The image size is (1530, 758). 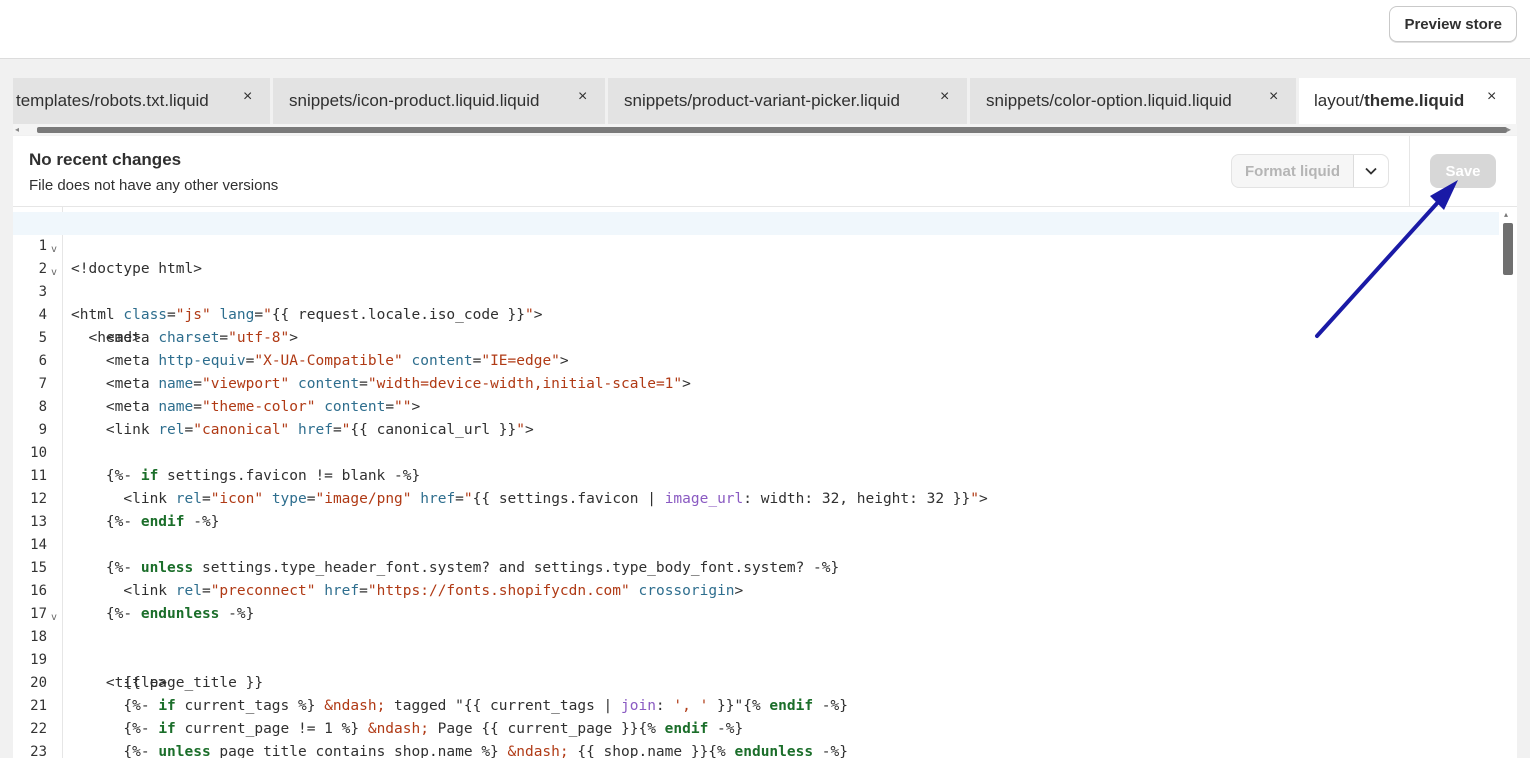 What do you see at coordinates (112, 100) in the screenshot?
I see `tab-label: templates/robots.txt.liquid` at bounding box center [112, 100].